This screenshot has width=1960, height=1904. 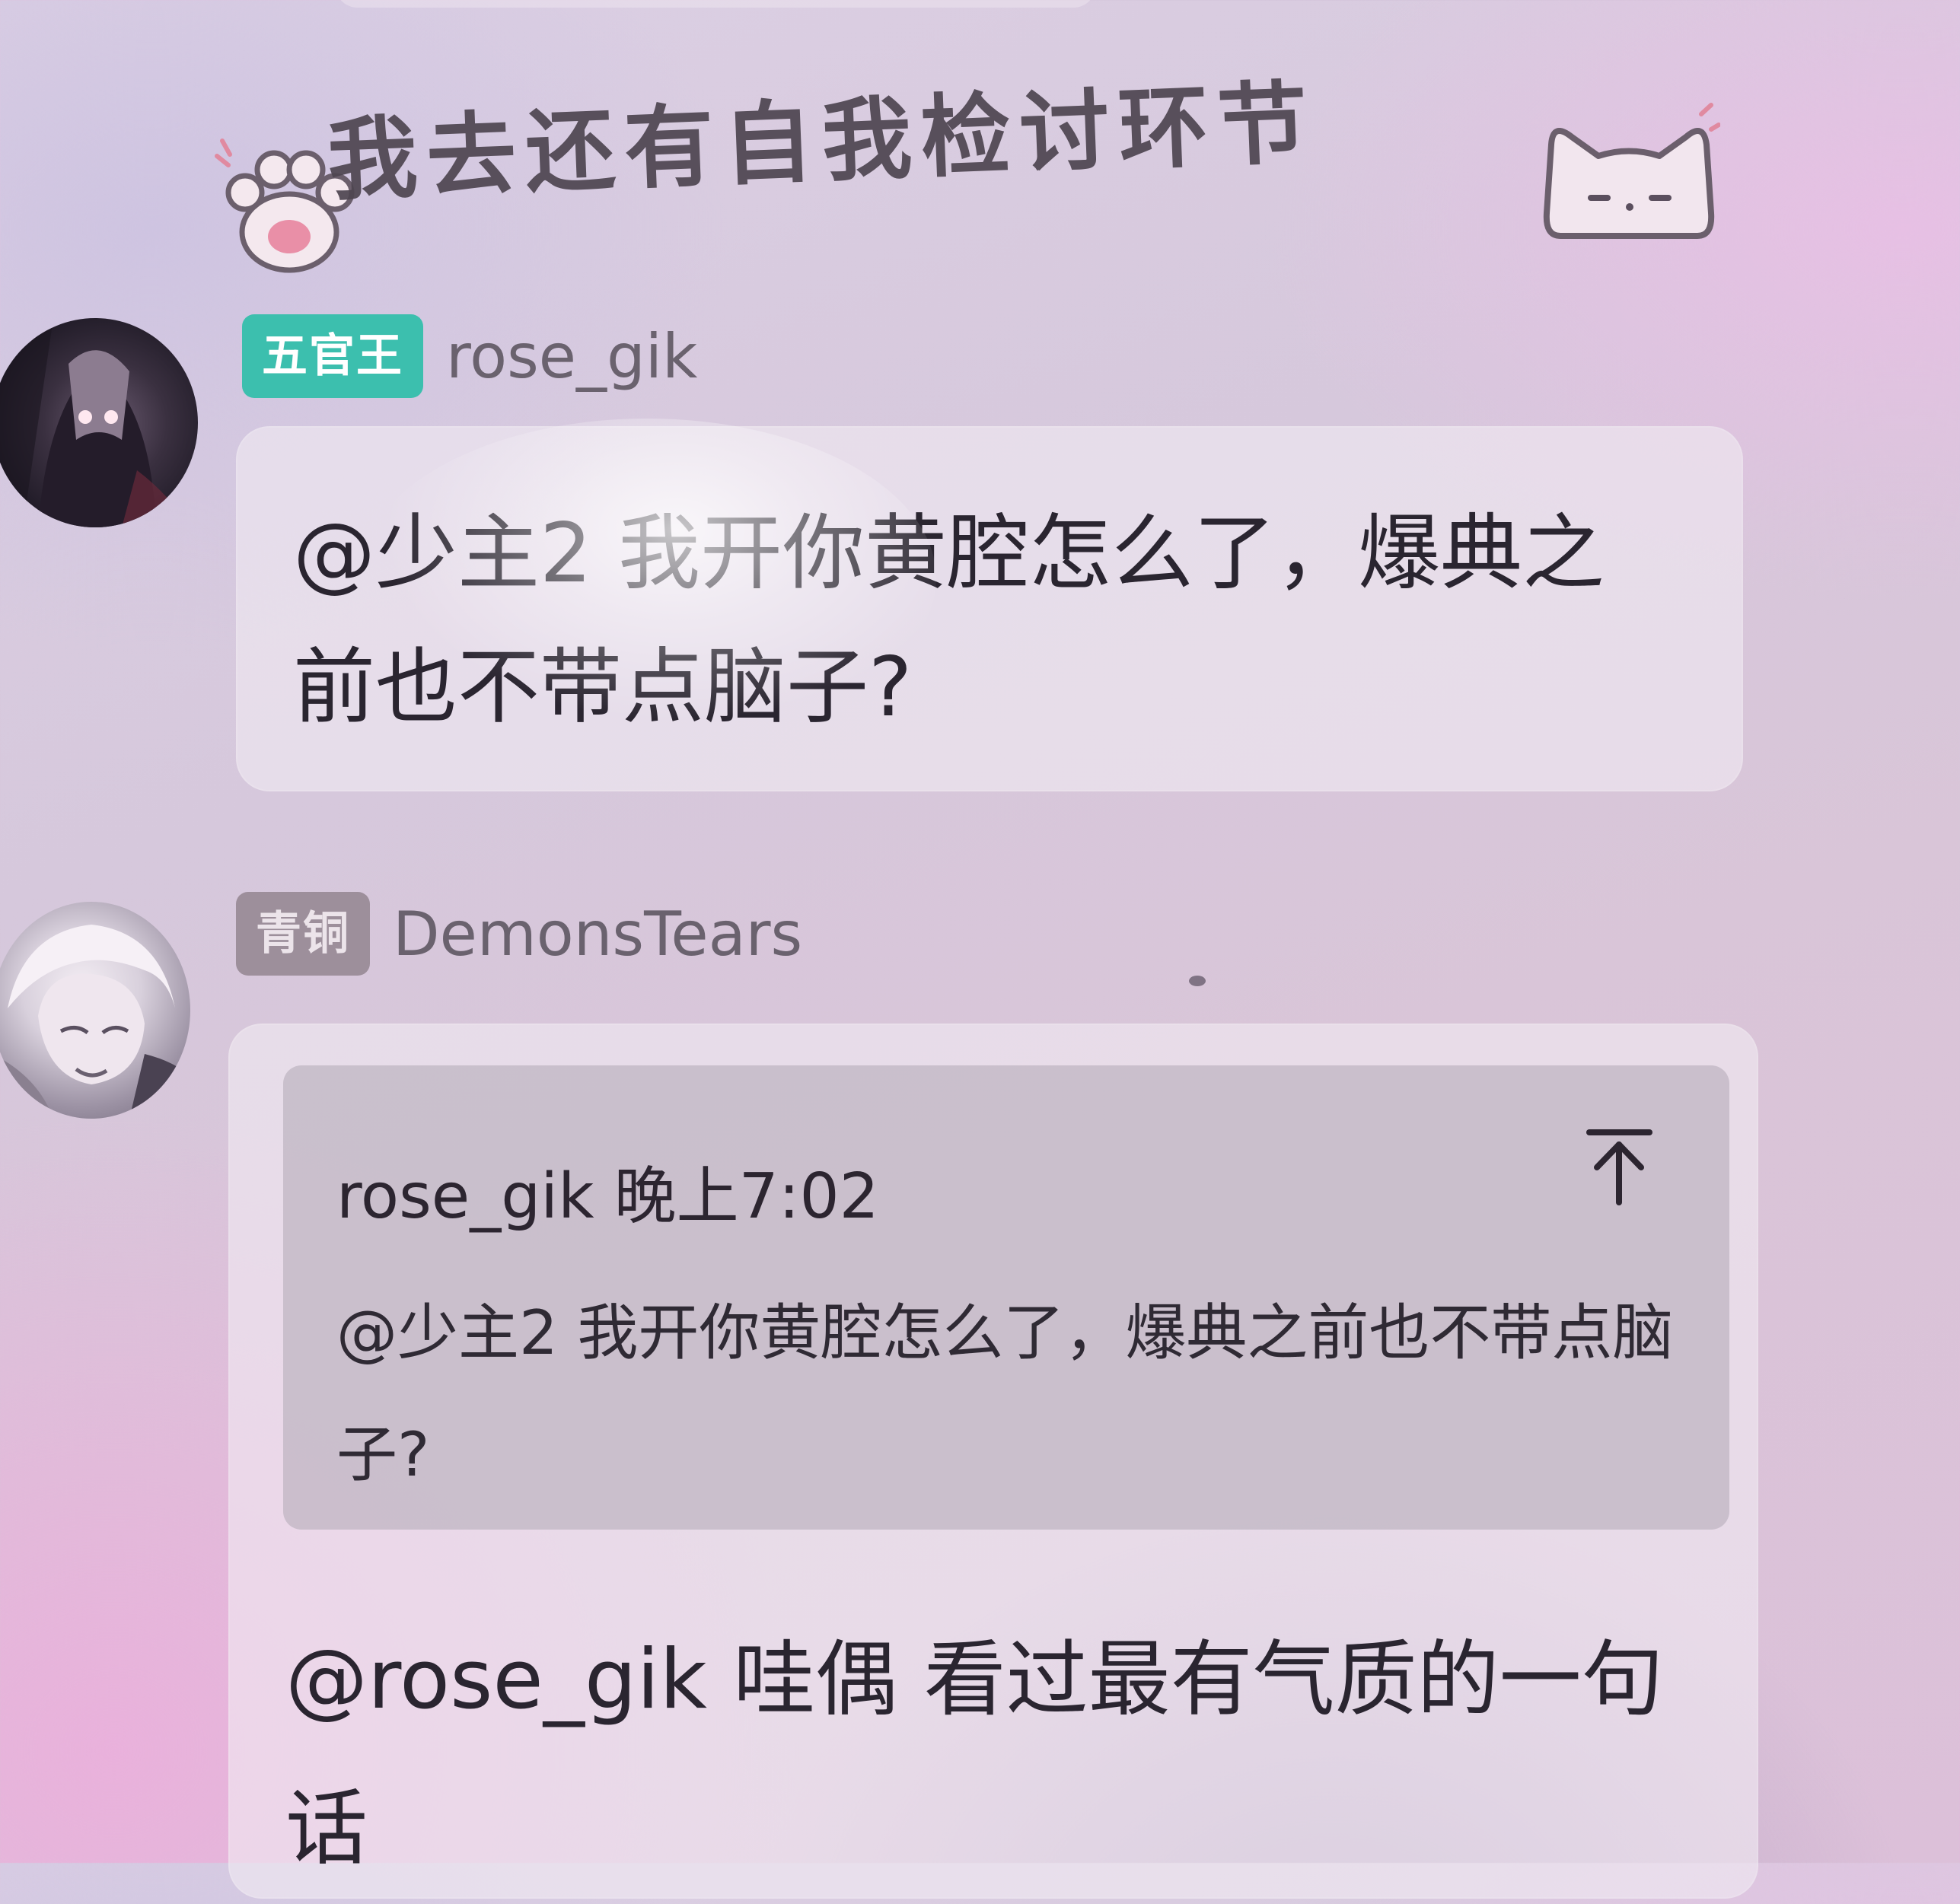 I want to click on quote-header: rose_gik 晚上7:02, so click(x=607, y=1190).